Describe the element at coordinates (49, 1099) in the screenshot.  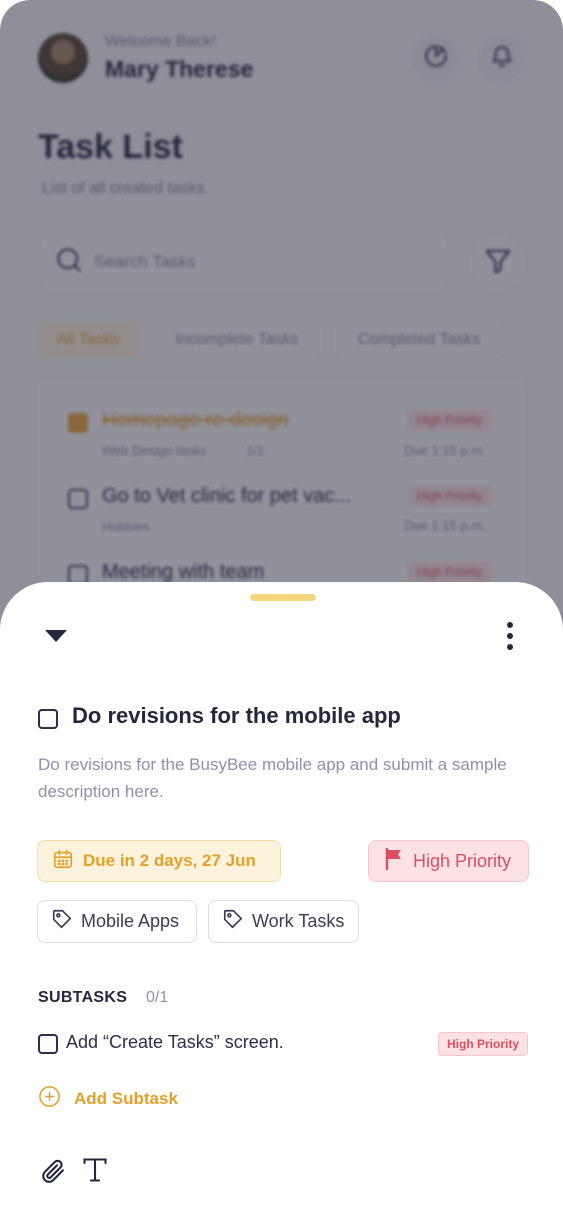
I see `plus-circle-icon` at that location.